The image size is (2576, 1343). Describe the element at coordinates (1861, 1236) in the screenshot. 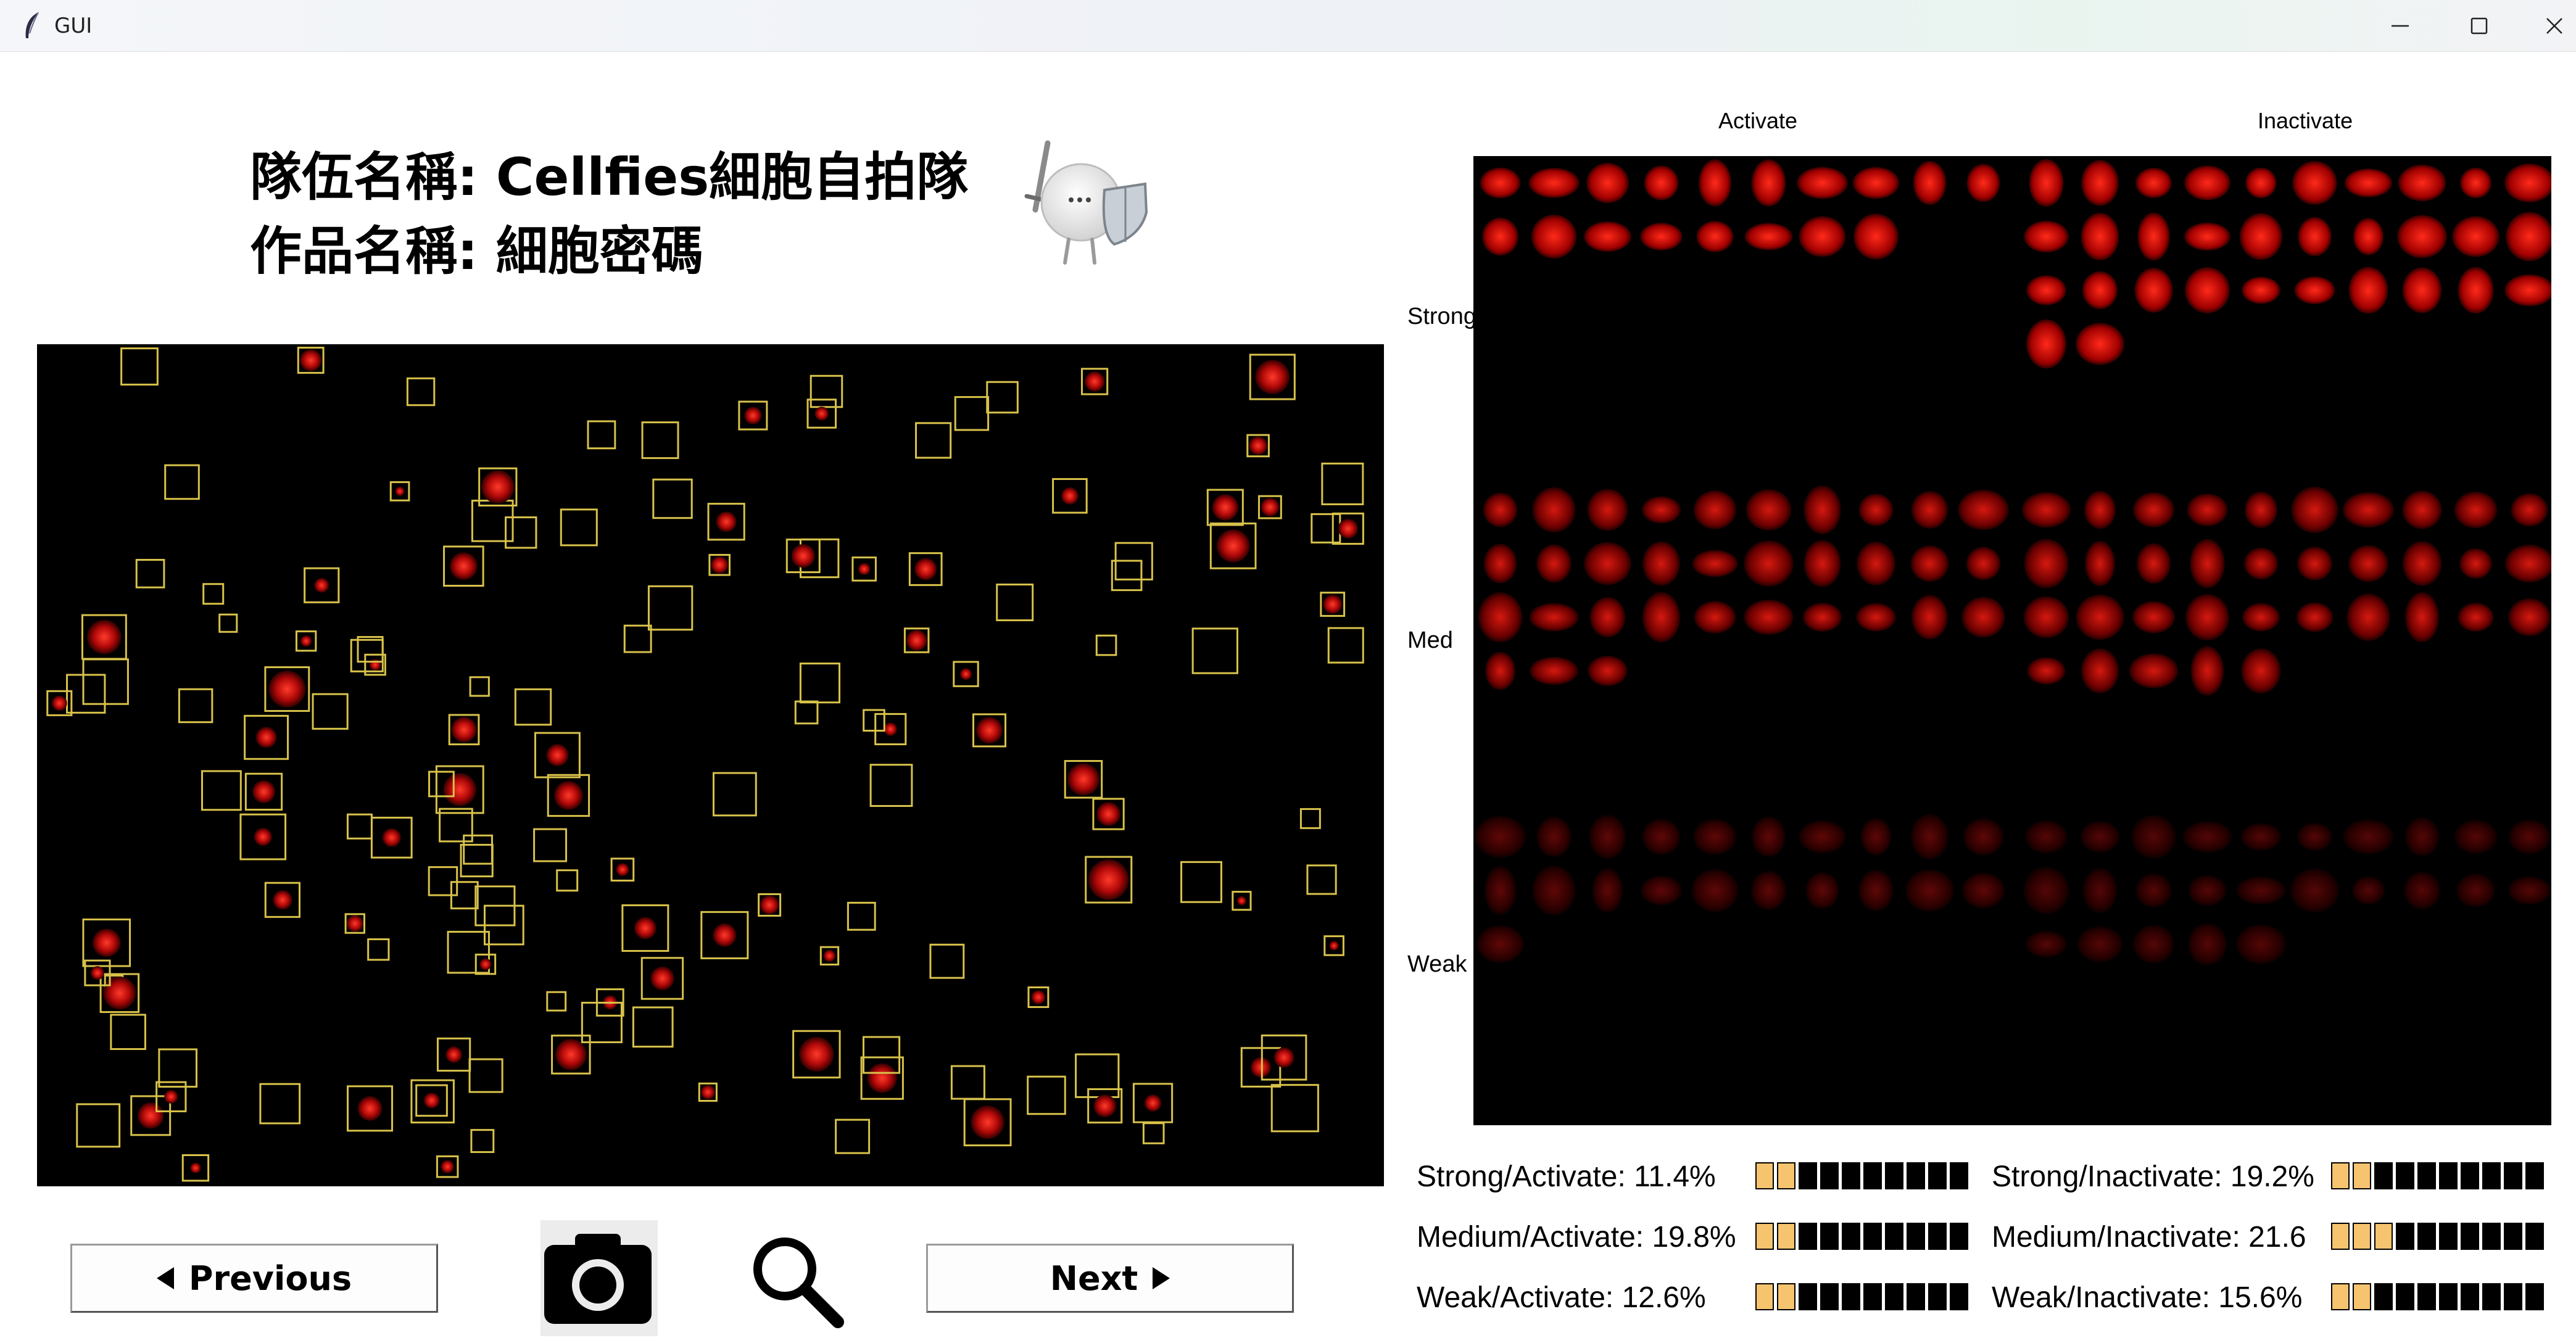

I see `stat-bar-medium-activate` at that location.